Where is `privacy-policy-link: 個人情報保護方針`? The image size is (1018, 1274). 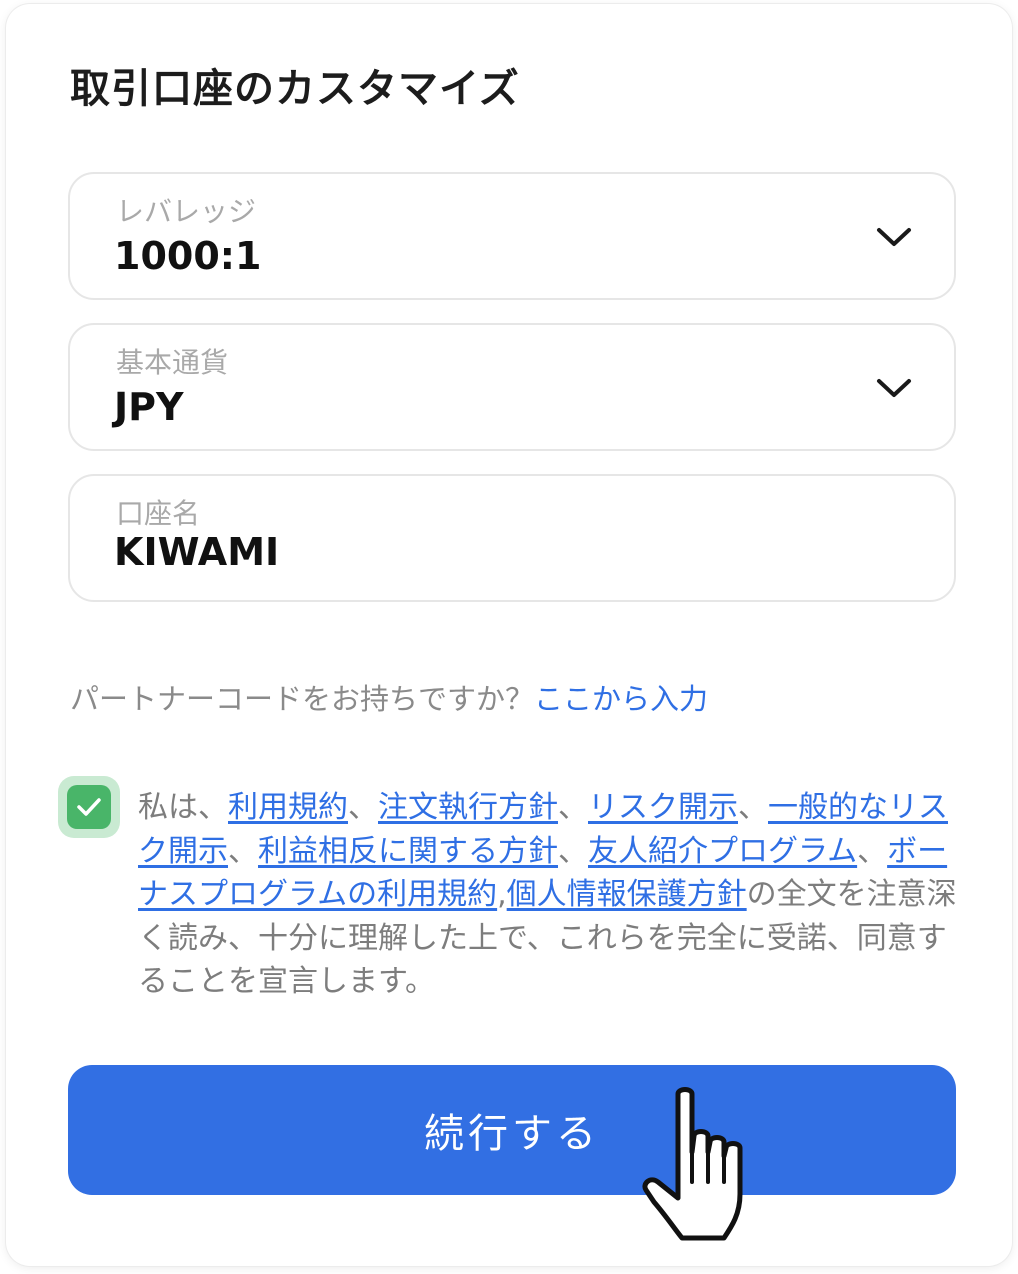 privacy-policy-link: 個人情報保護方針 is located at coordinates (627, 894).